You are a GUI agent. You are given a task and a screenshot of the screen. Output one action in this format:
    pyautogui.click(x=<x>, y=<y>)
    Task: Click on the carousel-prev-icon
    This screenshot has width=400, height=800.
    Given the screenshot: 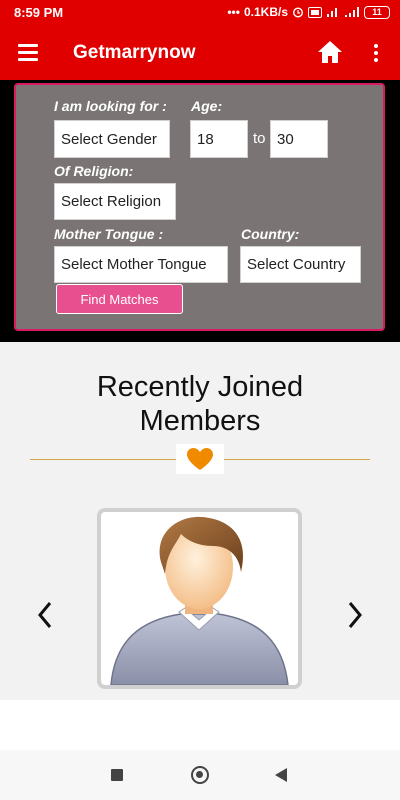 What is the action you would take?
    pyautogui.click(x=45, y=615)
    